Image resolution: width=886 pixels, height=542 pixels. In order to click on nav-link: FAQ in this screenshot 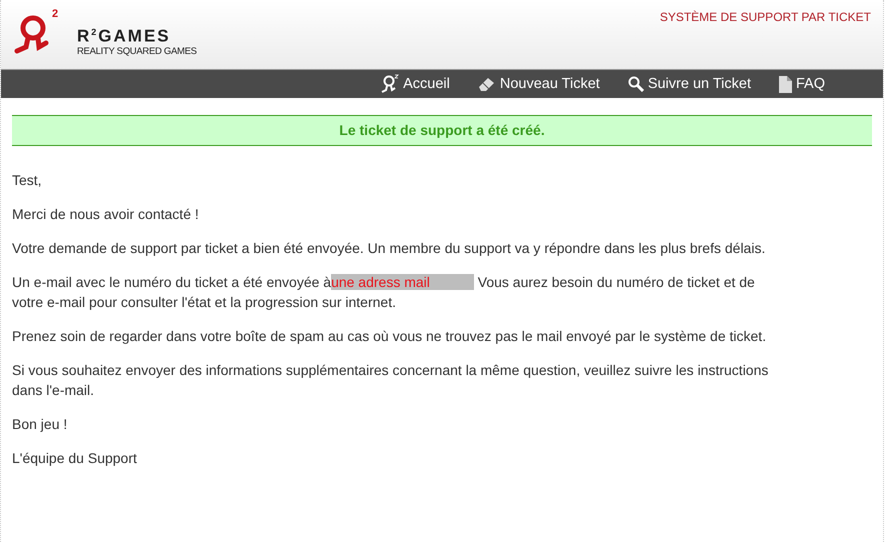, I will do `click(801, 84)`.